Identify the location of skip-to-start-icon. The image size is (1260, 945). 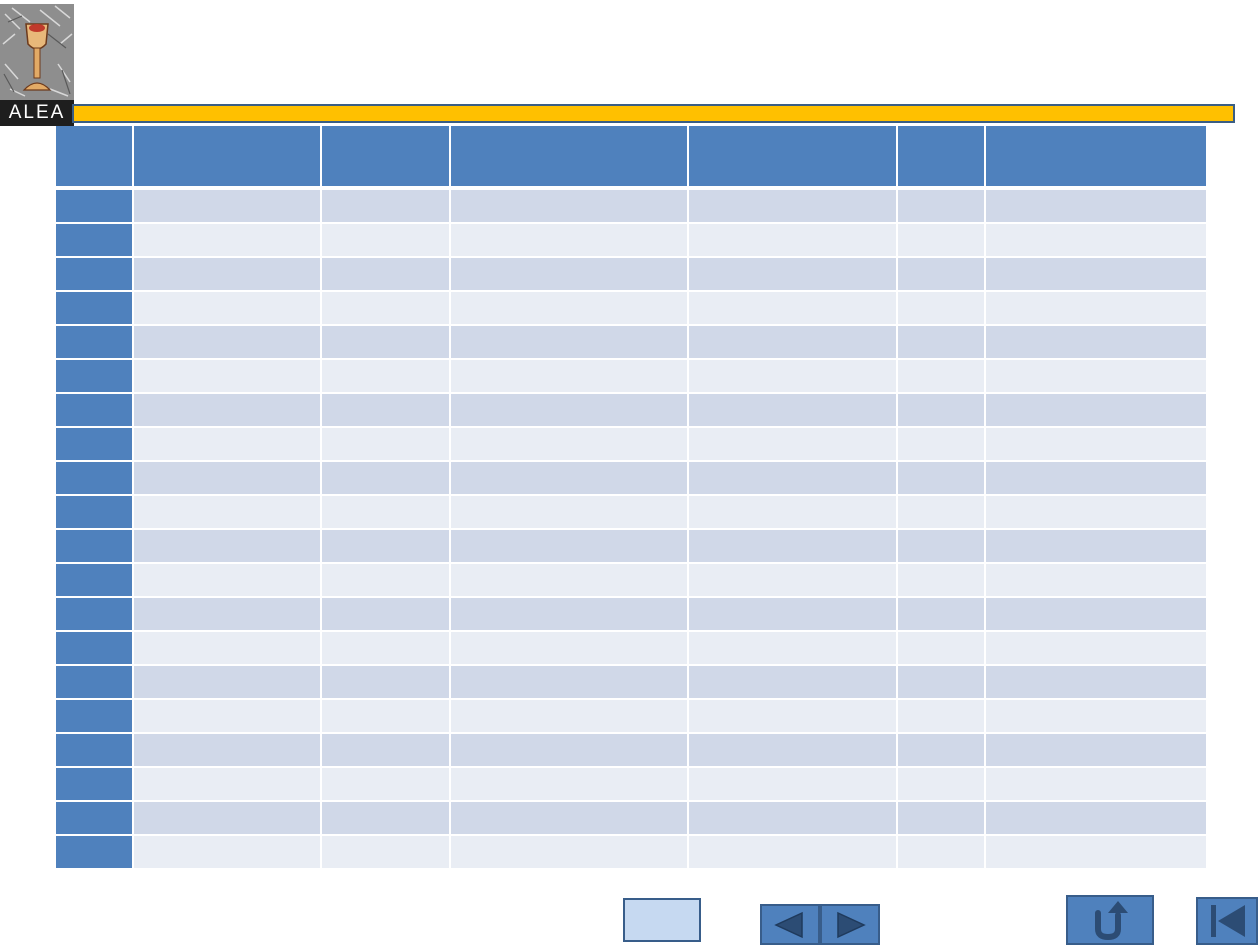
(1228, 921).